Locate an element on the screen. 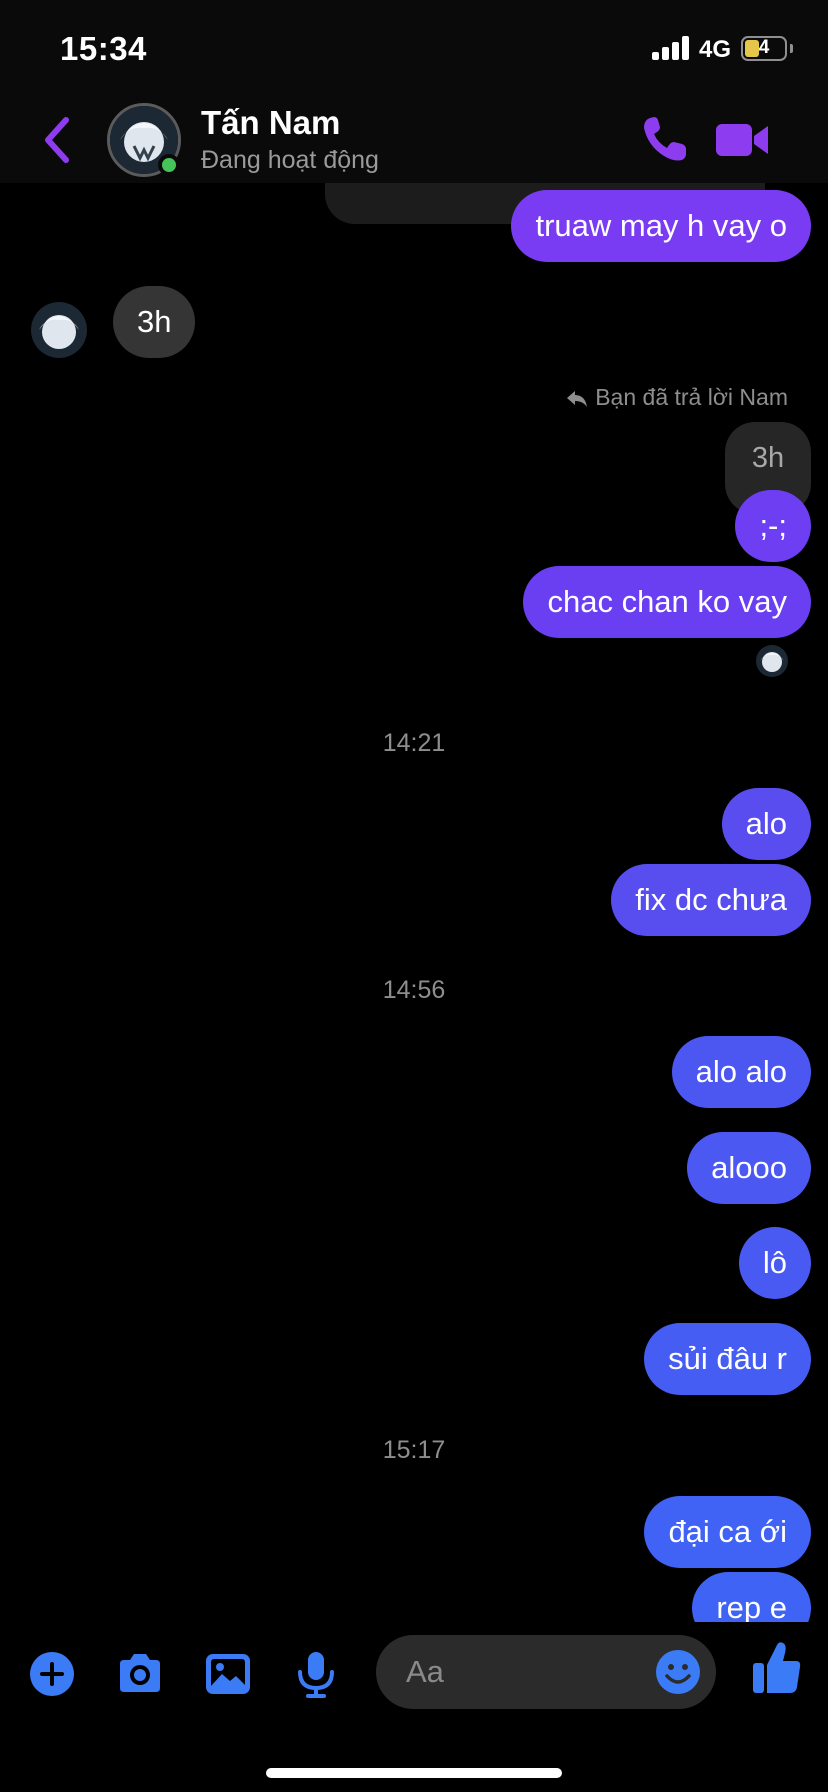 This screenshot has height=1792, width=828. phone-icon is located at coordinates (665, 139).